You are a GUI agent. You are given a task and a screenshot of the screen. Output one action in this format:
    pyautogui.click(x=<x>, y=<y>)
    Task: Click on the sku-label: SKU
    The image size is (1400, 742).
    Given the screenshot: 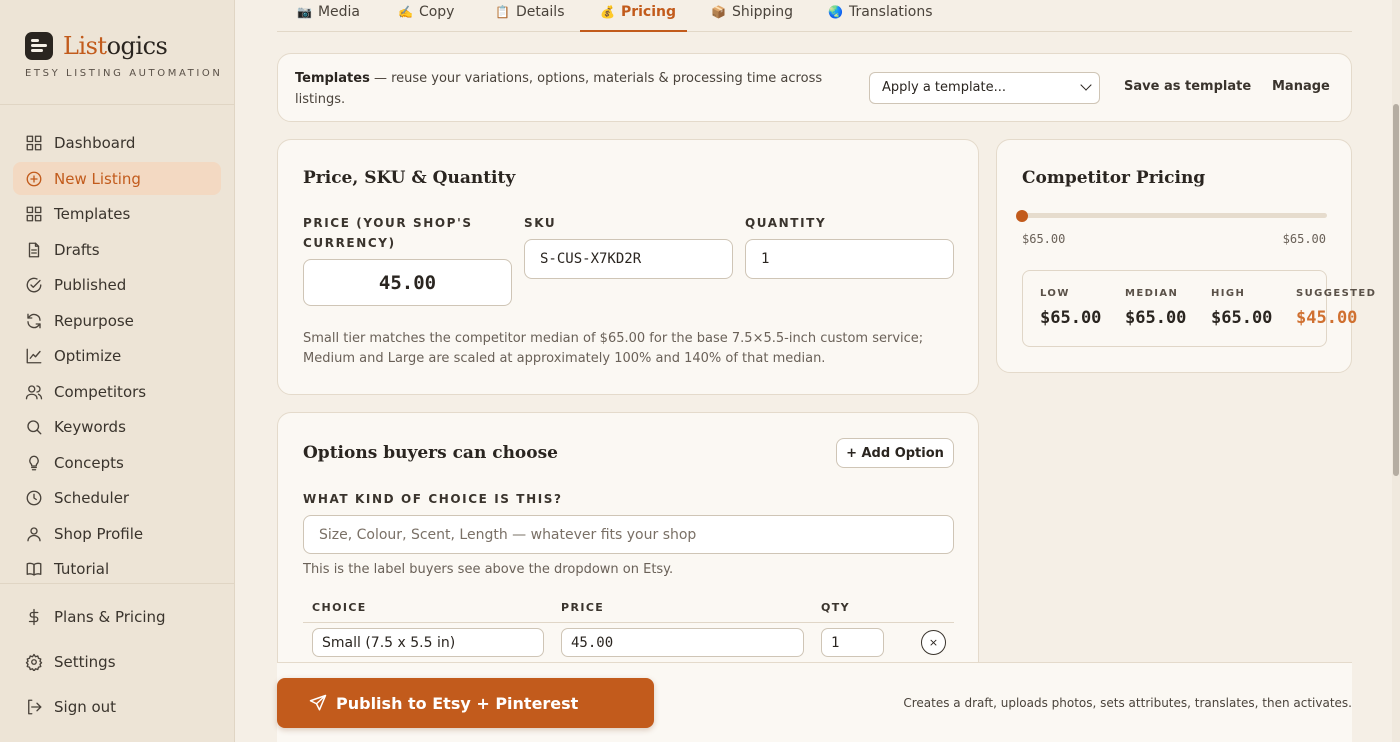 What is the action you would take?
    pyautogui.click(x=540, y=223)
    